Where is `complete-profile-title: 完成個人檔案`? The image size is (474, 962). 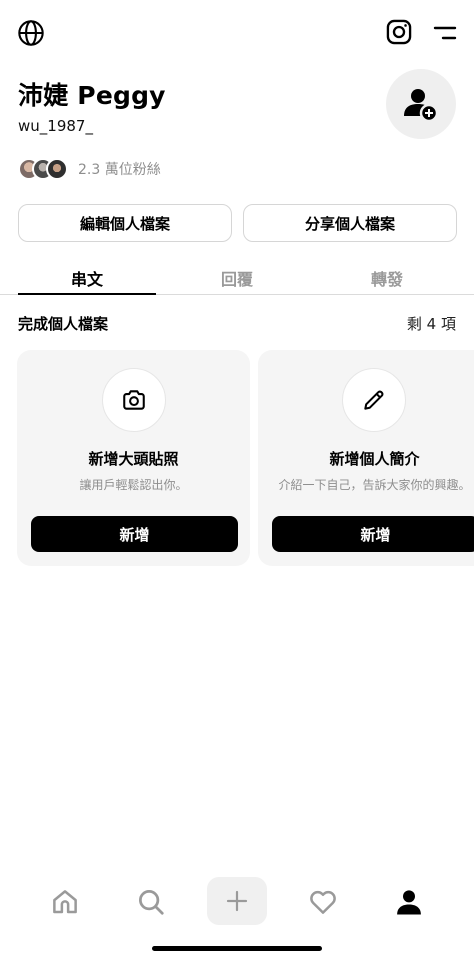
complete-profile-title: 完成個人檔案 is located at coordinates (63, 324).